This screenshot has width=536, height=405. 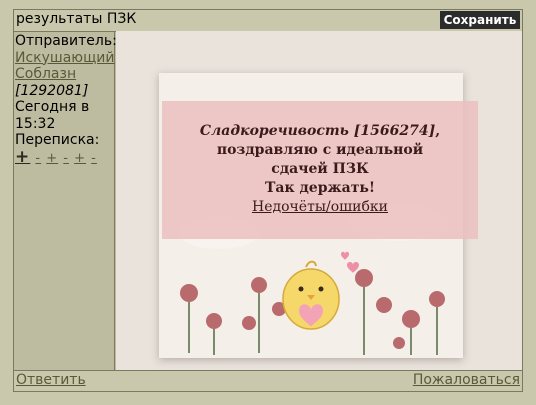 What do you see at coordinates (466, 380) in the screenshot?
I see `report-link: Пожаловаться` at bounding box center [466, 380].